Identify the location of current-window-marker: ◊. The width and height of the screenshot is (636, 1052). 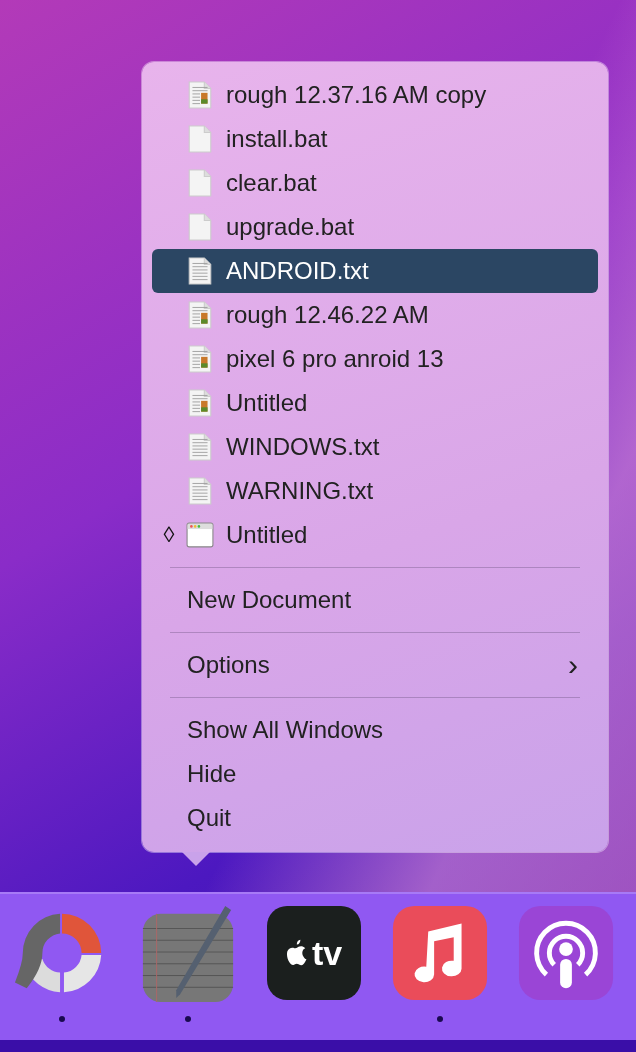
(169, 535).